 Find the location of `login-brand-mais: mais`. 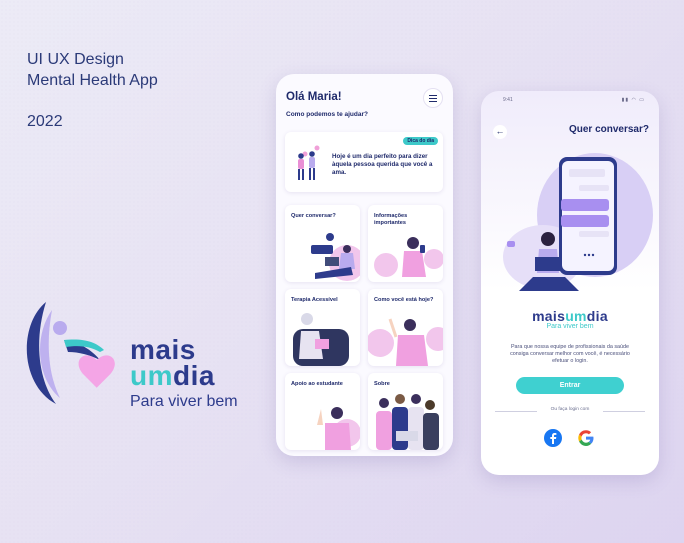

login-brand-mais: mais is located at coordinates (549, 316).